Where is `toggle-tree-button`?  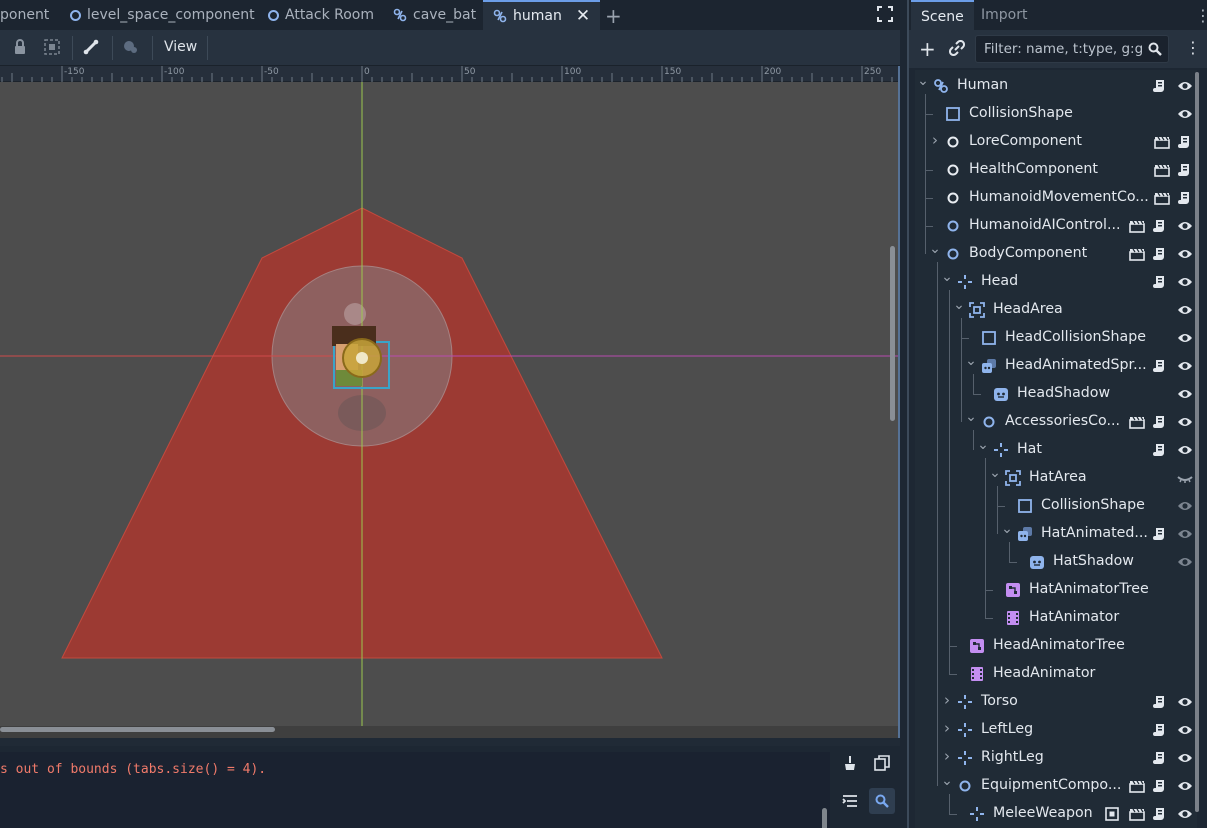 toggle-tree-button is located at coordinates (850, 801).